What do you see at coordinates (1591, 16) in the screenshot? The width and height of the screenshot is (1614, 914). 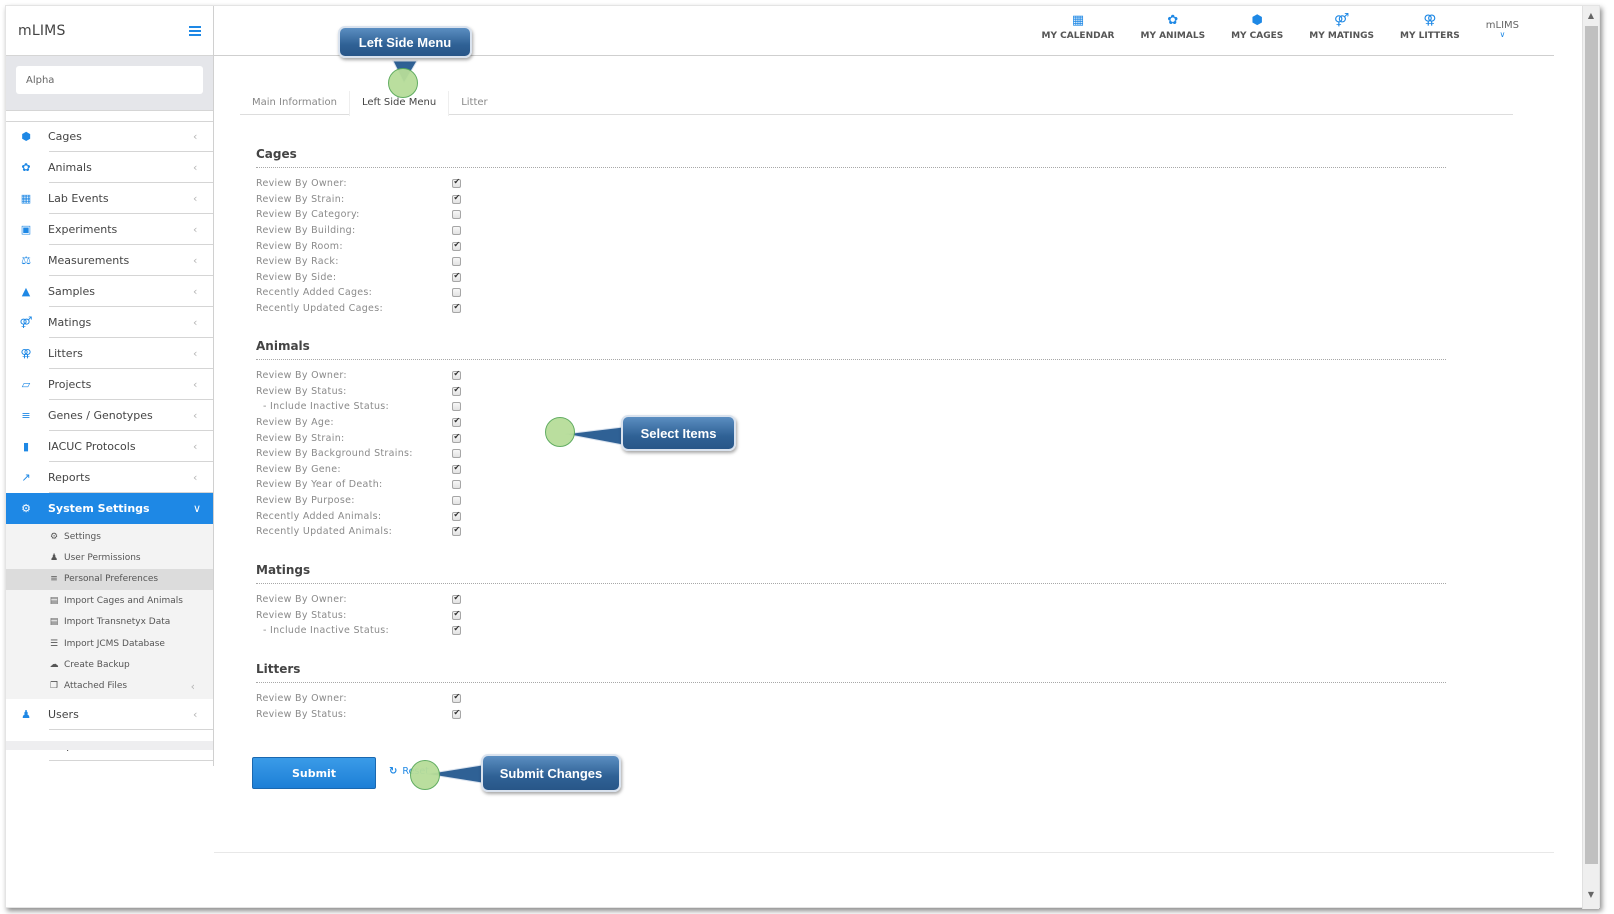 I see `scroll-up-arrow-icon: ▲` at bounding box center [1591, 16].